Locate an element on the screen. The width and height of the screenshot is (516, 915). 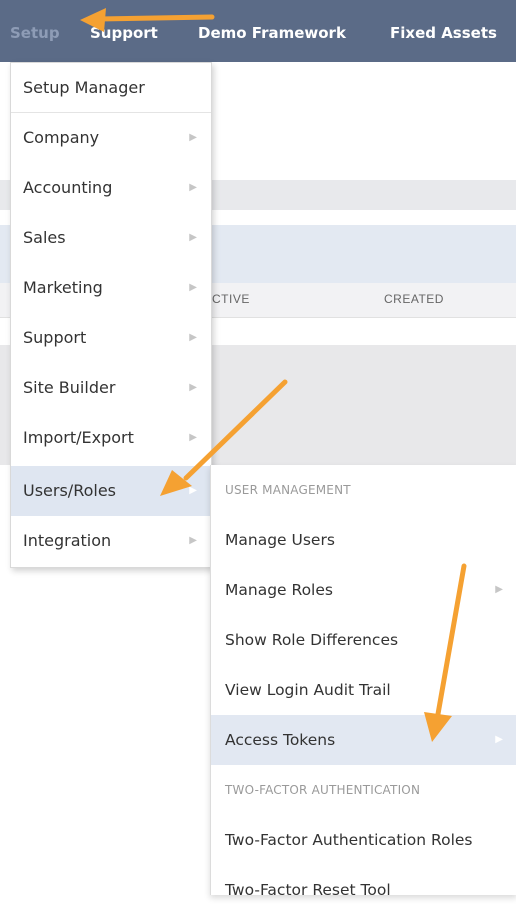
submenu-item-label: View Login Audit Trail is located at coordinates (308, 690).